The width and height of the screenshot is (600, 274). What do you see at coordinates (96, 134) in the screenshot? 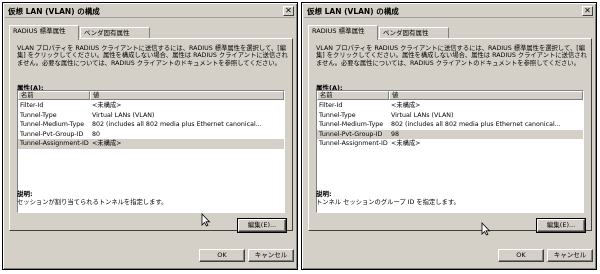
I see `row-value: 80` at bounding box center [96, 134].